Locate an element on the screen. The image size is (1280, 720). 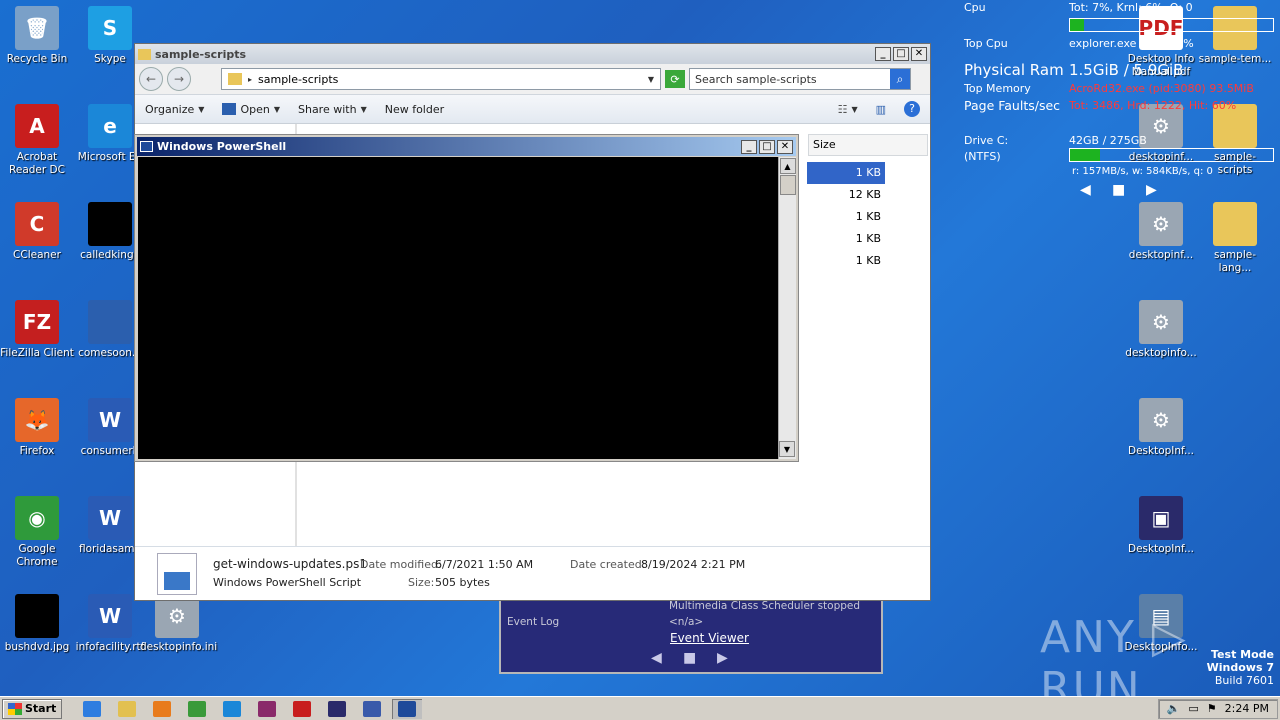
bushdvd-icon is located at coordinates (37, 616).